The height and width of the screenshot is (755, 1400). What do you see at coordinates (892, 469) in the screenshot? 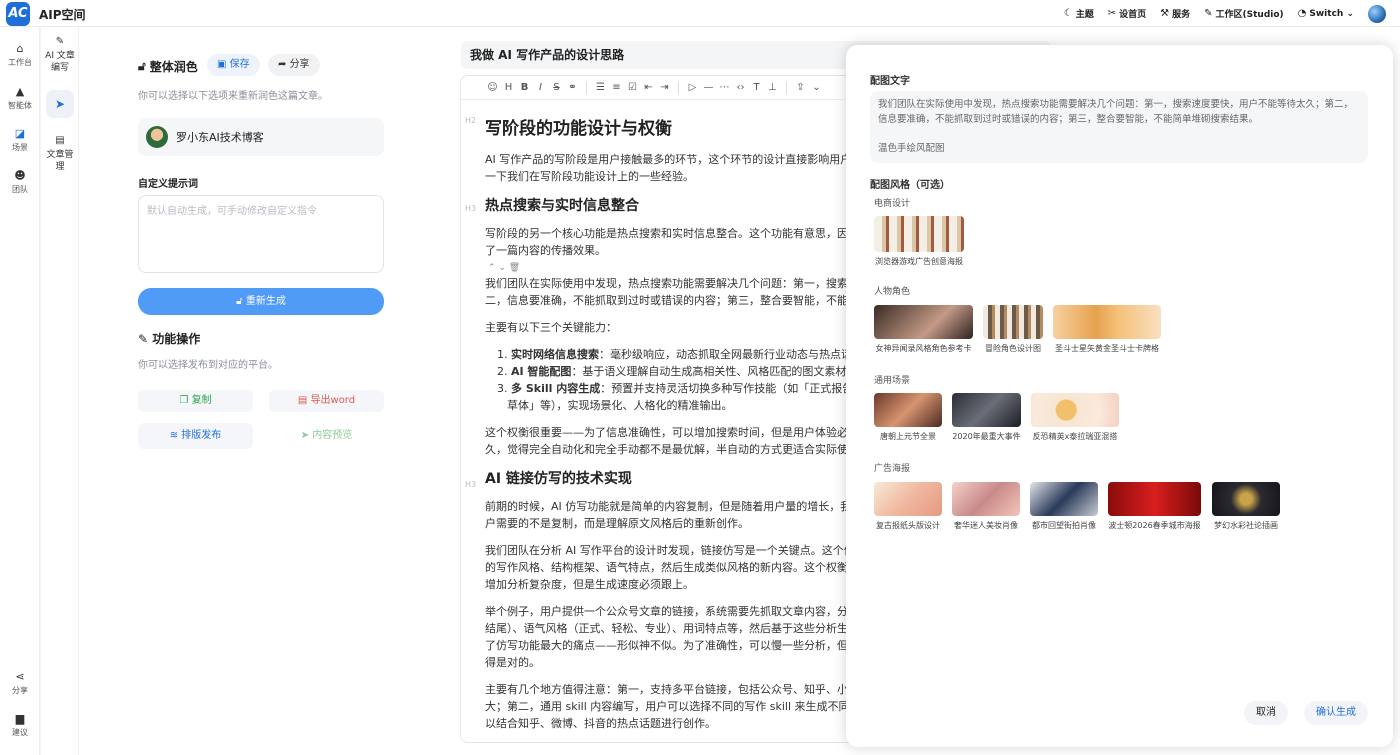
I see `category-ad-poster: 广告海报` at bounding box center [892, 469].